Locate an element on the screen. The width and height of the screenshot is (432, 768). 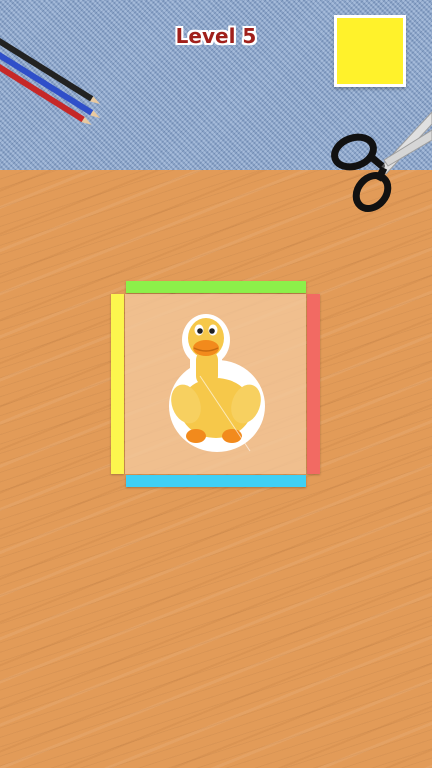
right-edge-strip is located at coordinates (313, 384).